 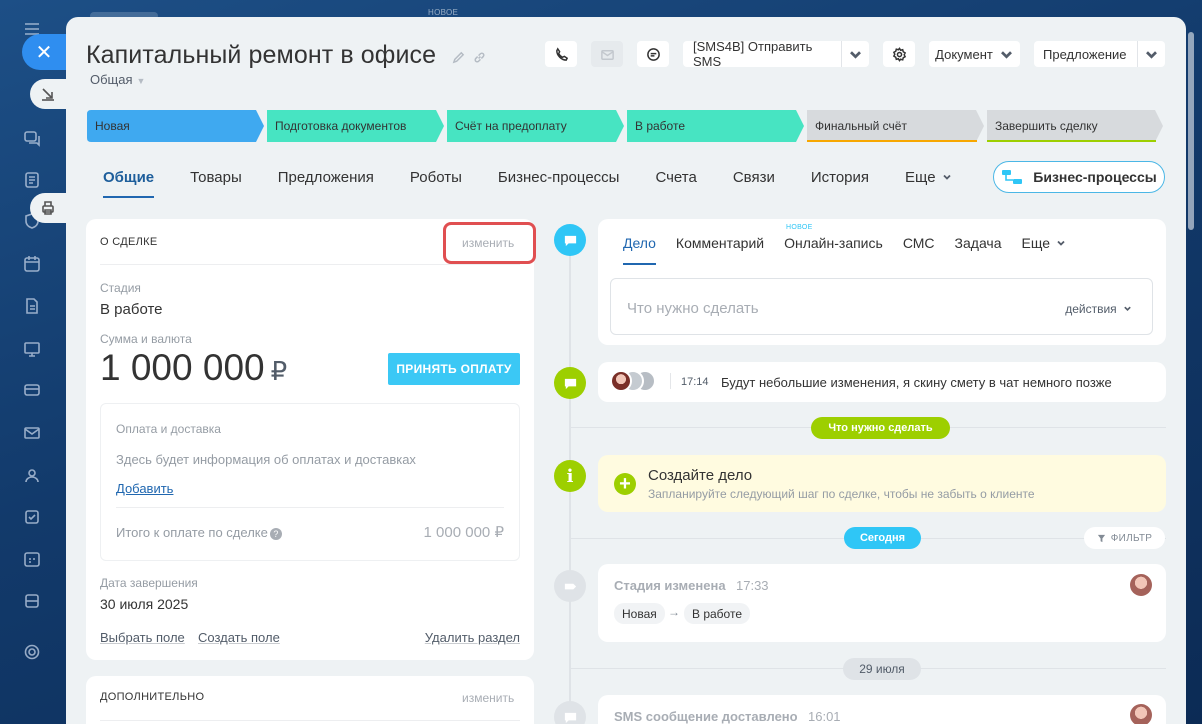 I want to click on card-icon, so click(x=32, y=390).